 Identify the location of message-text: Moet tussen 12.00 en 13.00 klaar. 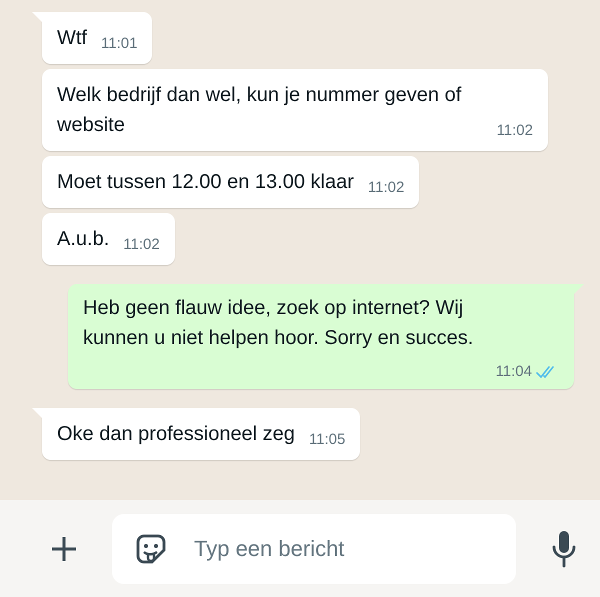
(205, 182).